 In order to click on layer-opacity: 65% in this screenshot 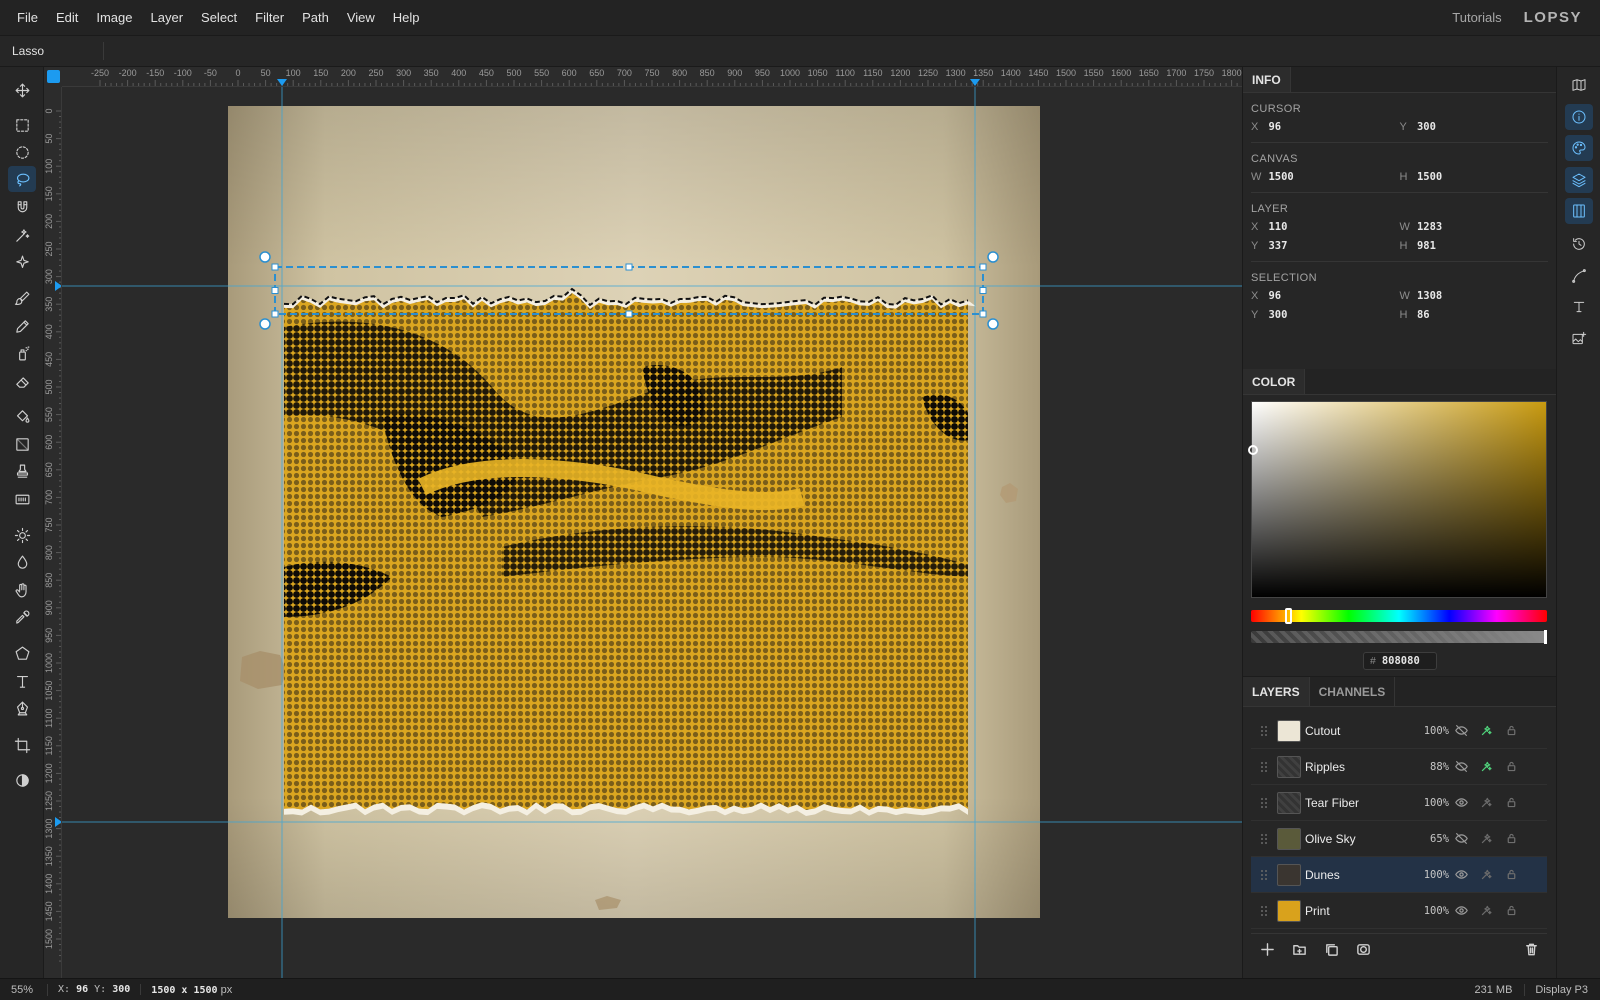, I will do `click(1431, 839)`.